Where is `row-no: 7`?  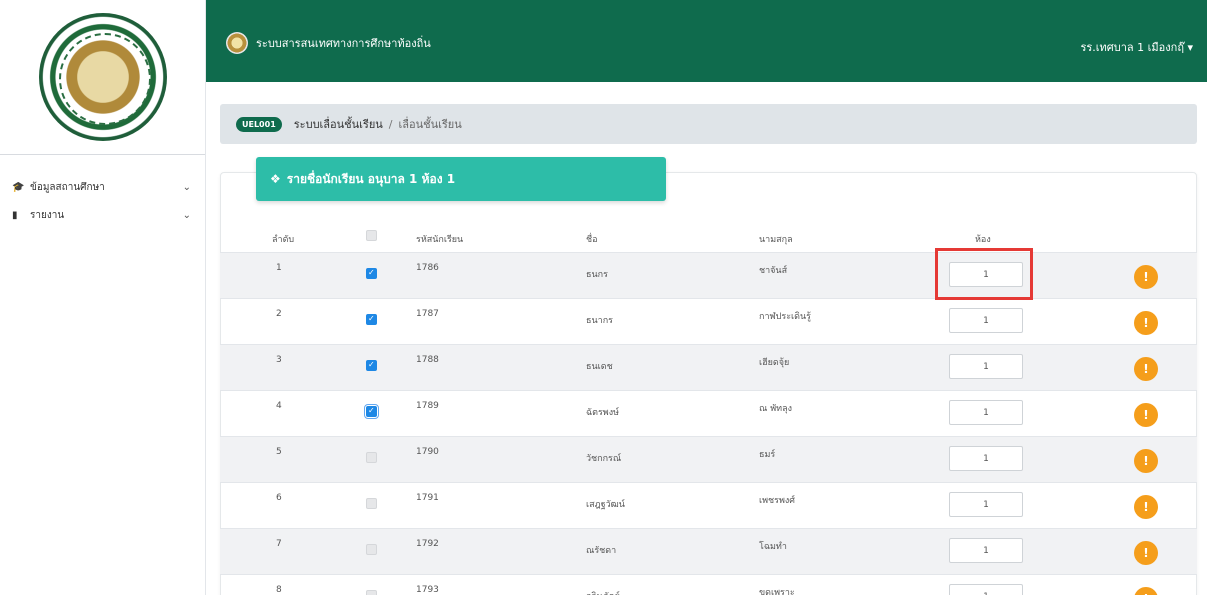 row-no: 7 is located at coordinates (279, 544).